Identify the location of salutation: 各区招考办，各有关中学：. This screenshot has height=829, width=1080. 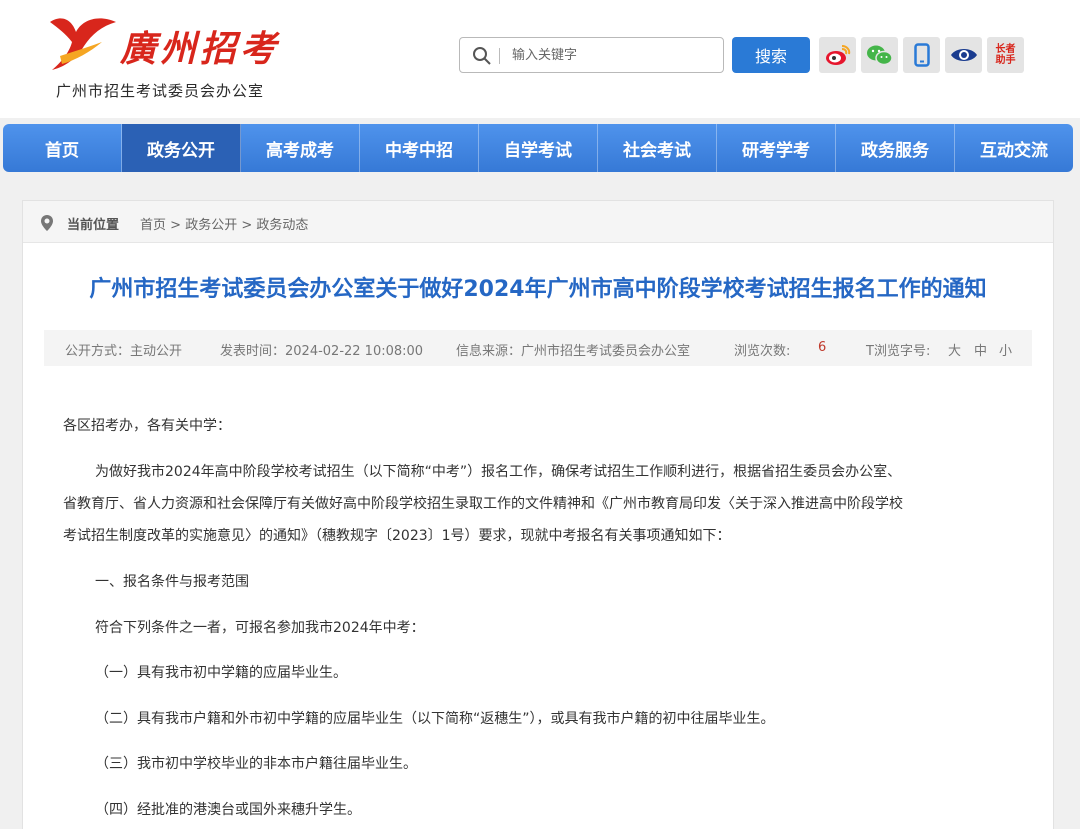
(147, 426).